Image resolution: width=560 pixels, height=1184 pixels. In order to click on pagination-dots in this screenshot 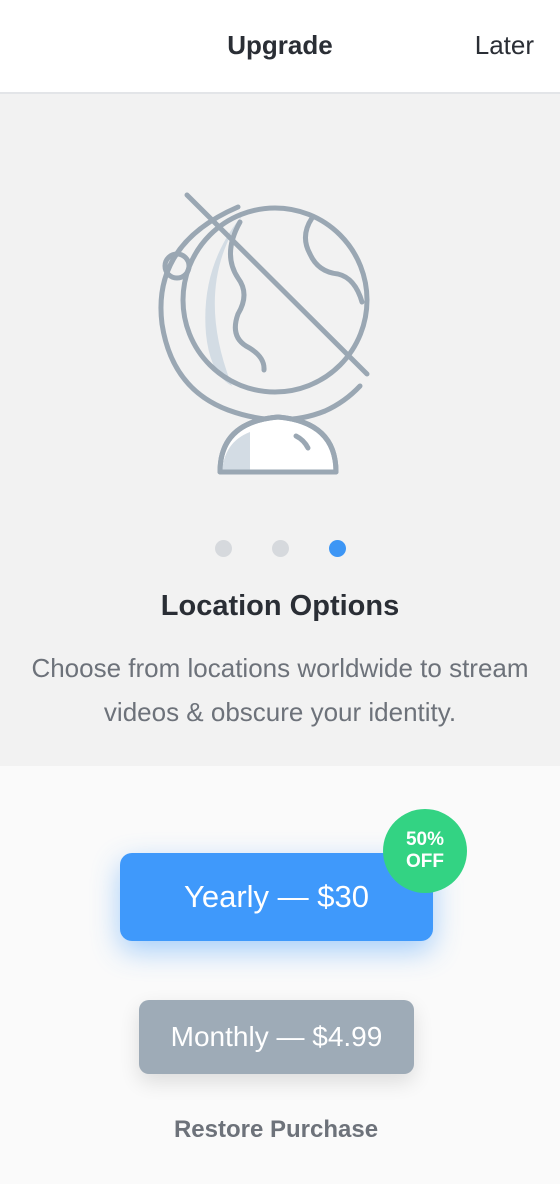, I will do `click(280, 548)`.